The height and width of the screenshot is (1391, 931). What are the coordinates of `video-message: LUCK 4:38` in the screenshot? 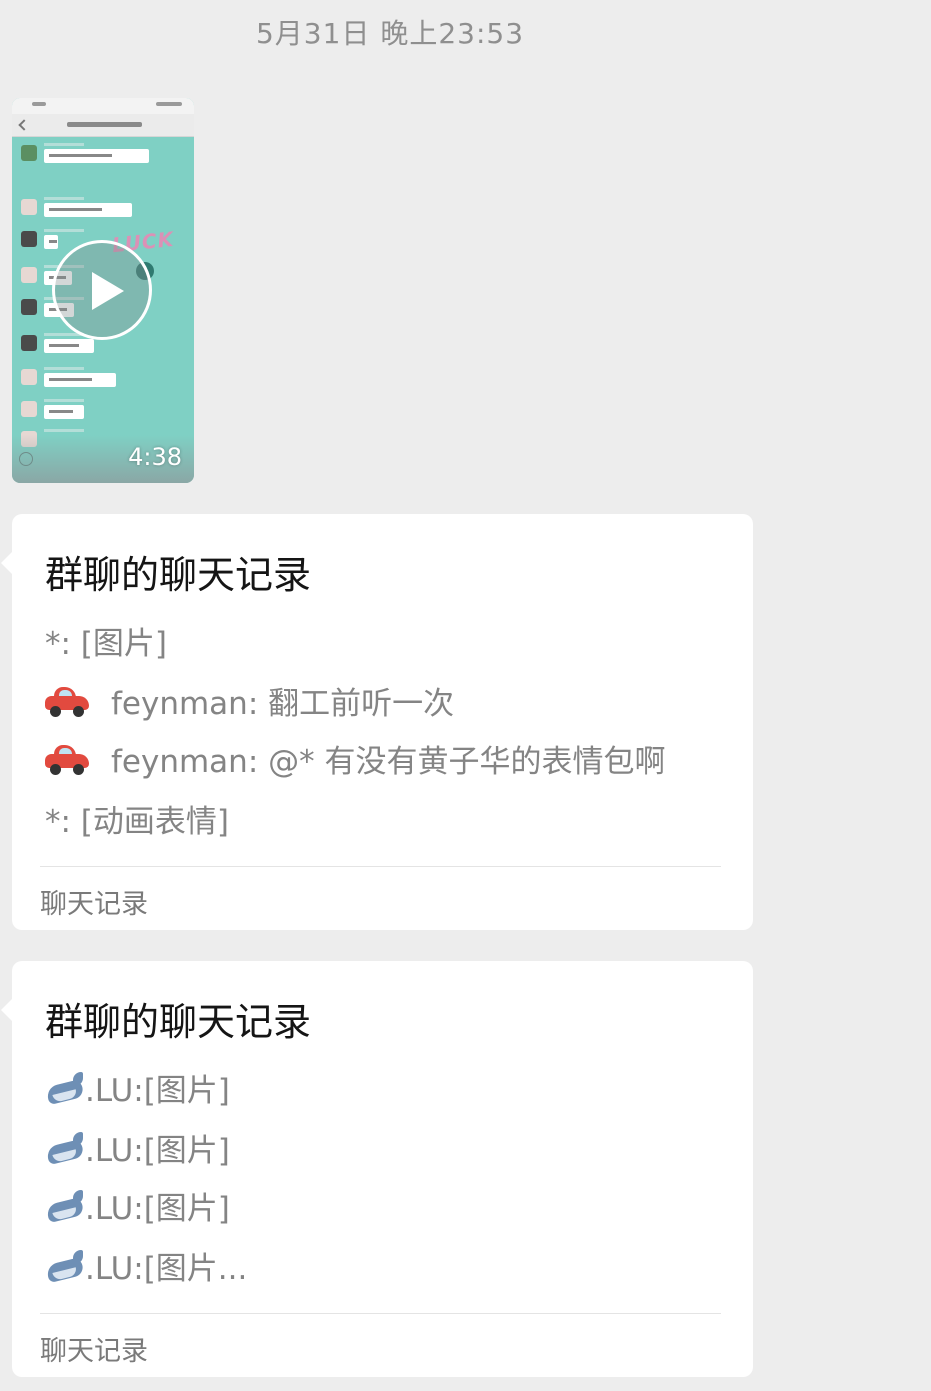 It's located at (103, 290).